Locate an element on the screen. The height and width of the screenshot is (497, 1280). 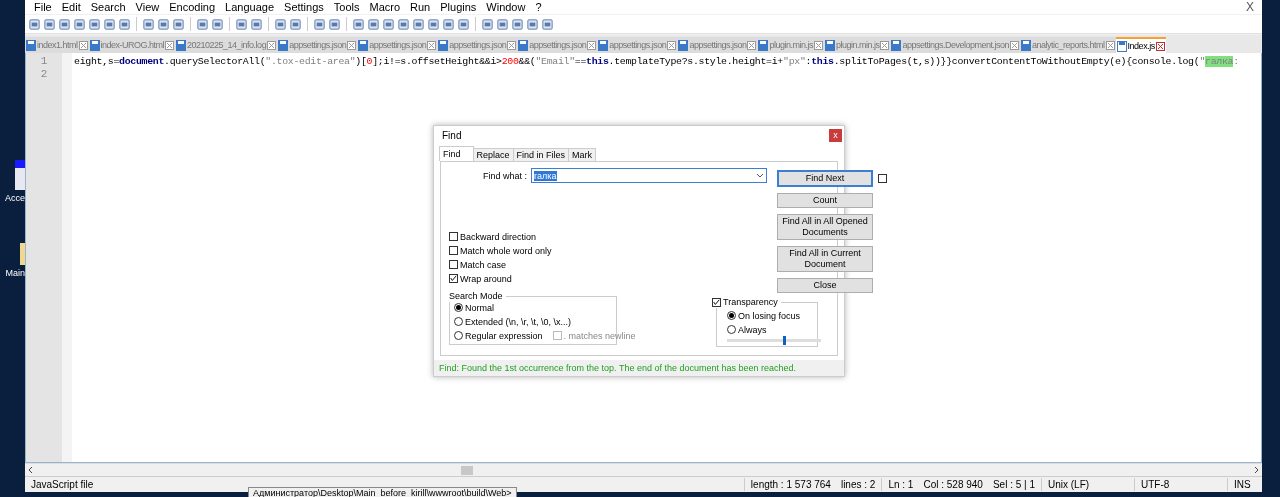
horizontal-scrollbar is located at coordinates (643, 469).